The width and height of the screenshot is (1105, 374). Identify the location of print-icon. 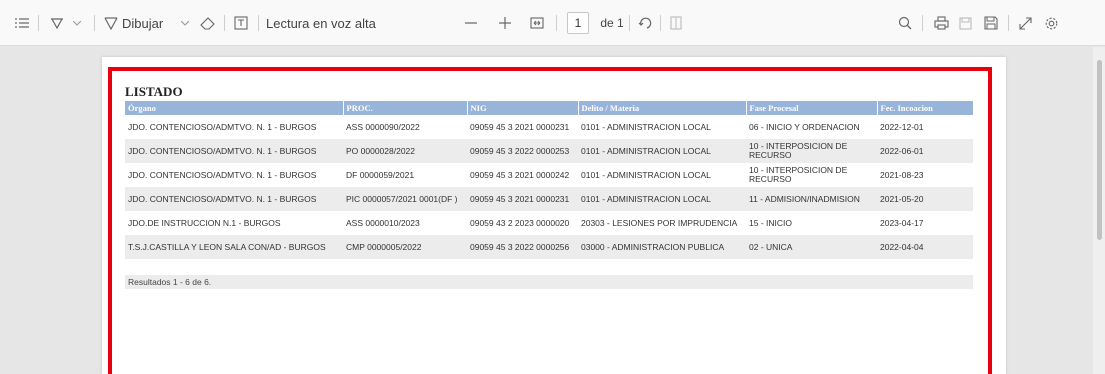
(941, 23).